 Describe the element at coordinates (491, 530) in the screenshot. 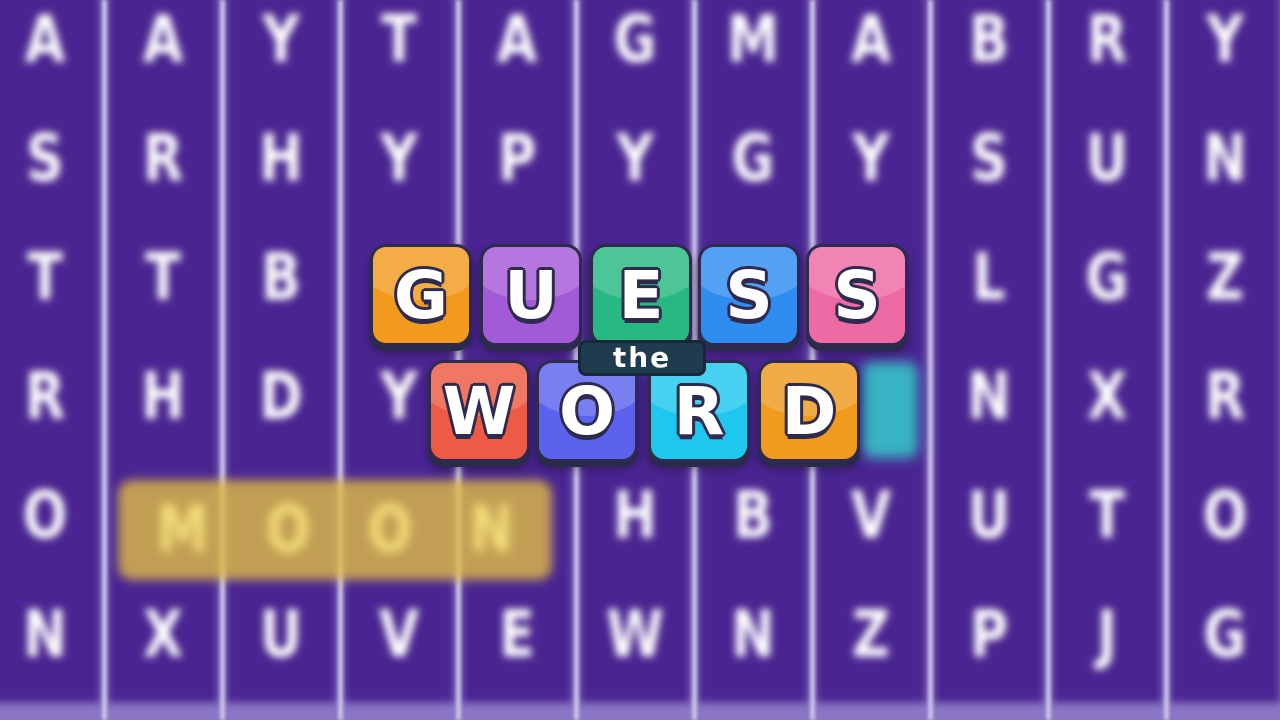

I see `highlight-letter: N` at that location.